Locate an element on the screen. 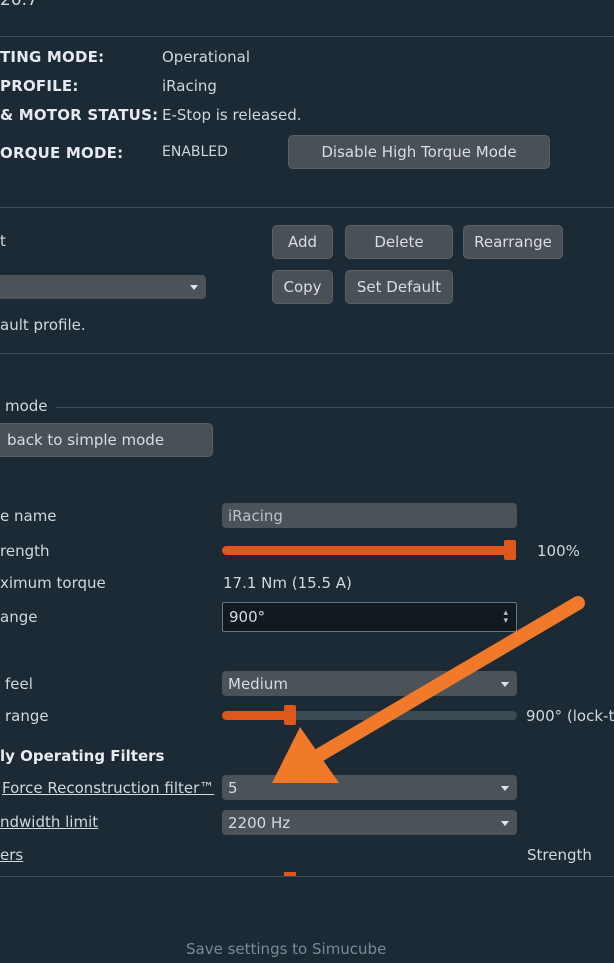  range-spinbox: 900° ▴ ▾ is located at coordinates (369, 617).